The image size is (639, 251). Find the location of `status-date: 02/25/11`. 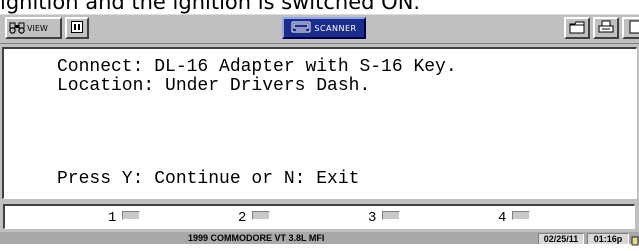

status-date: 02/25/11 is located at coordinates (561, 238).